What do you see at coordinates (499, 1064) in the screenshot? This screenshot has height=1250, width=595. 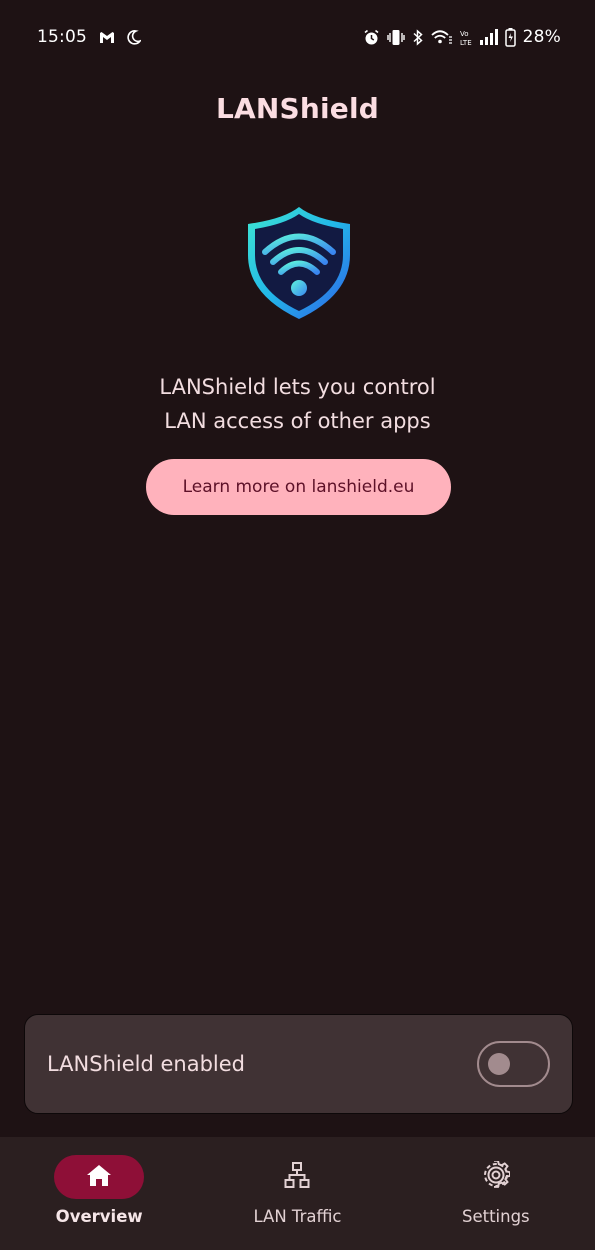 I see `toggle-knob` at bounding box center [499, 1064].